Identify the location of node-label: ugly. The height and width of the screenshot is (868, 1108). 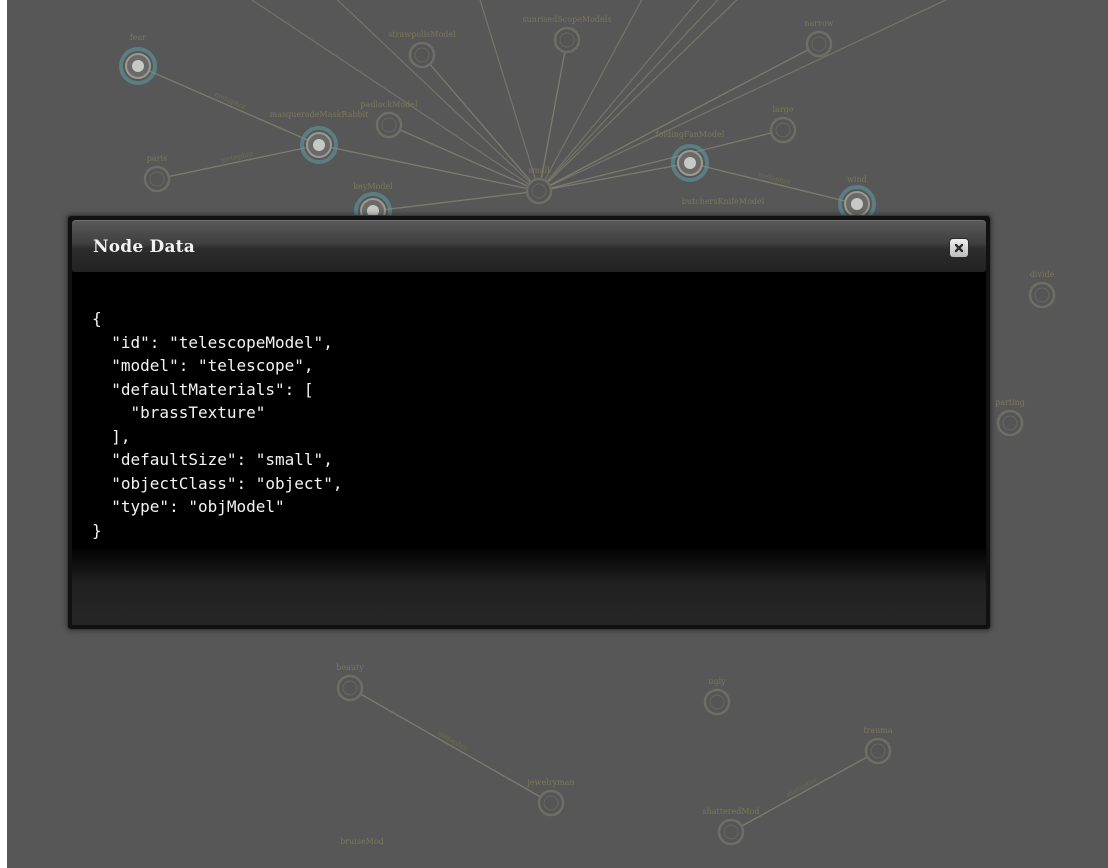
(717, 681).